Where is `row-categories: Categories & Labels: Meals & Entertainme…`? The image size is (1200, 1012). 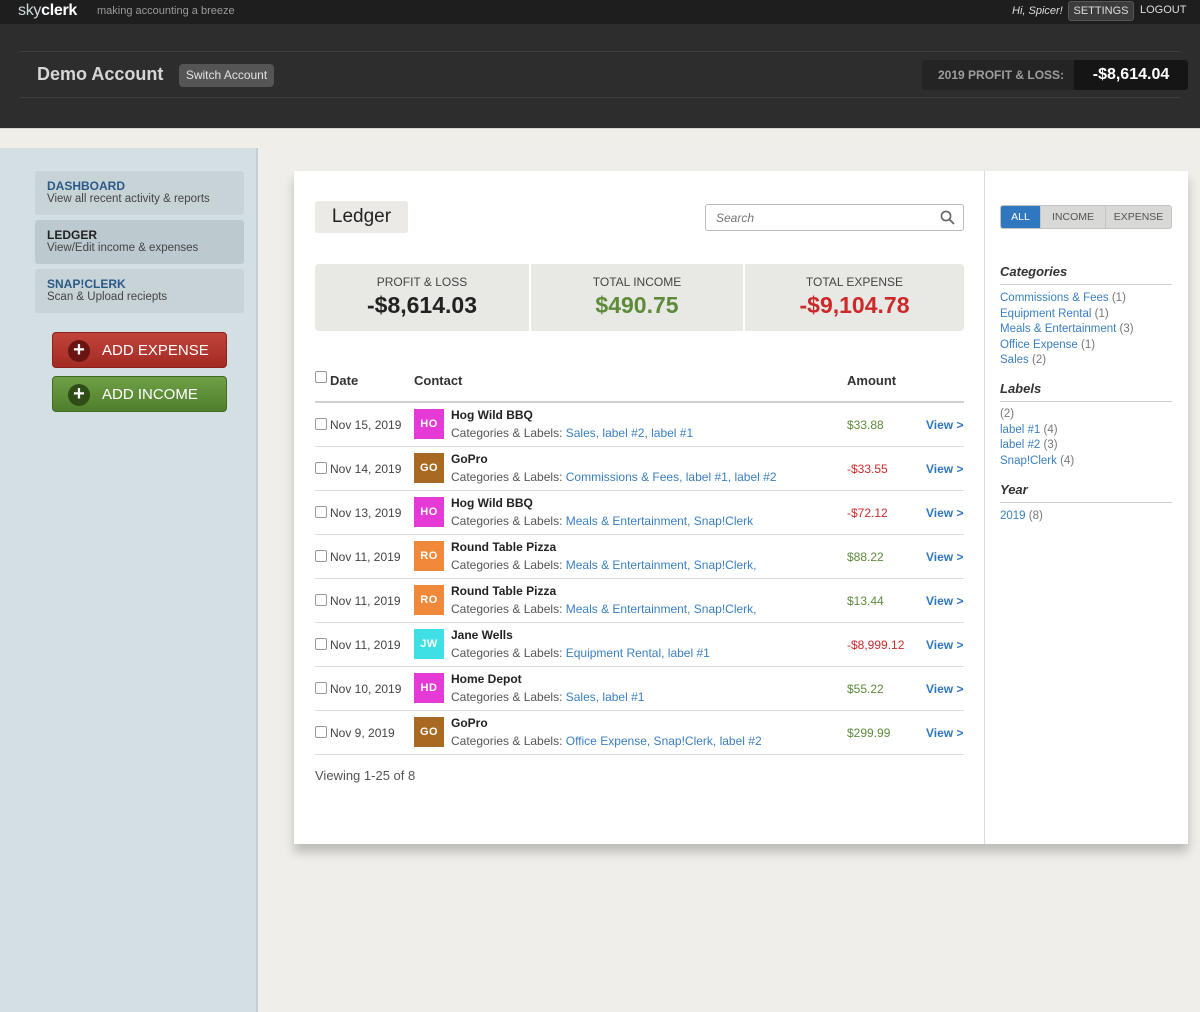 row-categories: Categories & Labels: Meals & Entertainme… is located at coordinates (604, 609).